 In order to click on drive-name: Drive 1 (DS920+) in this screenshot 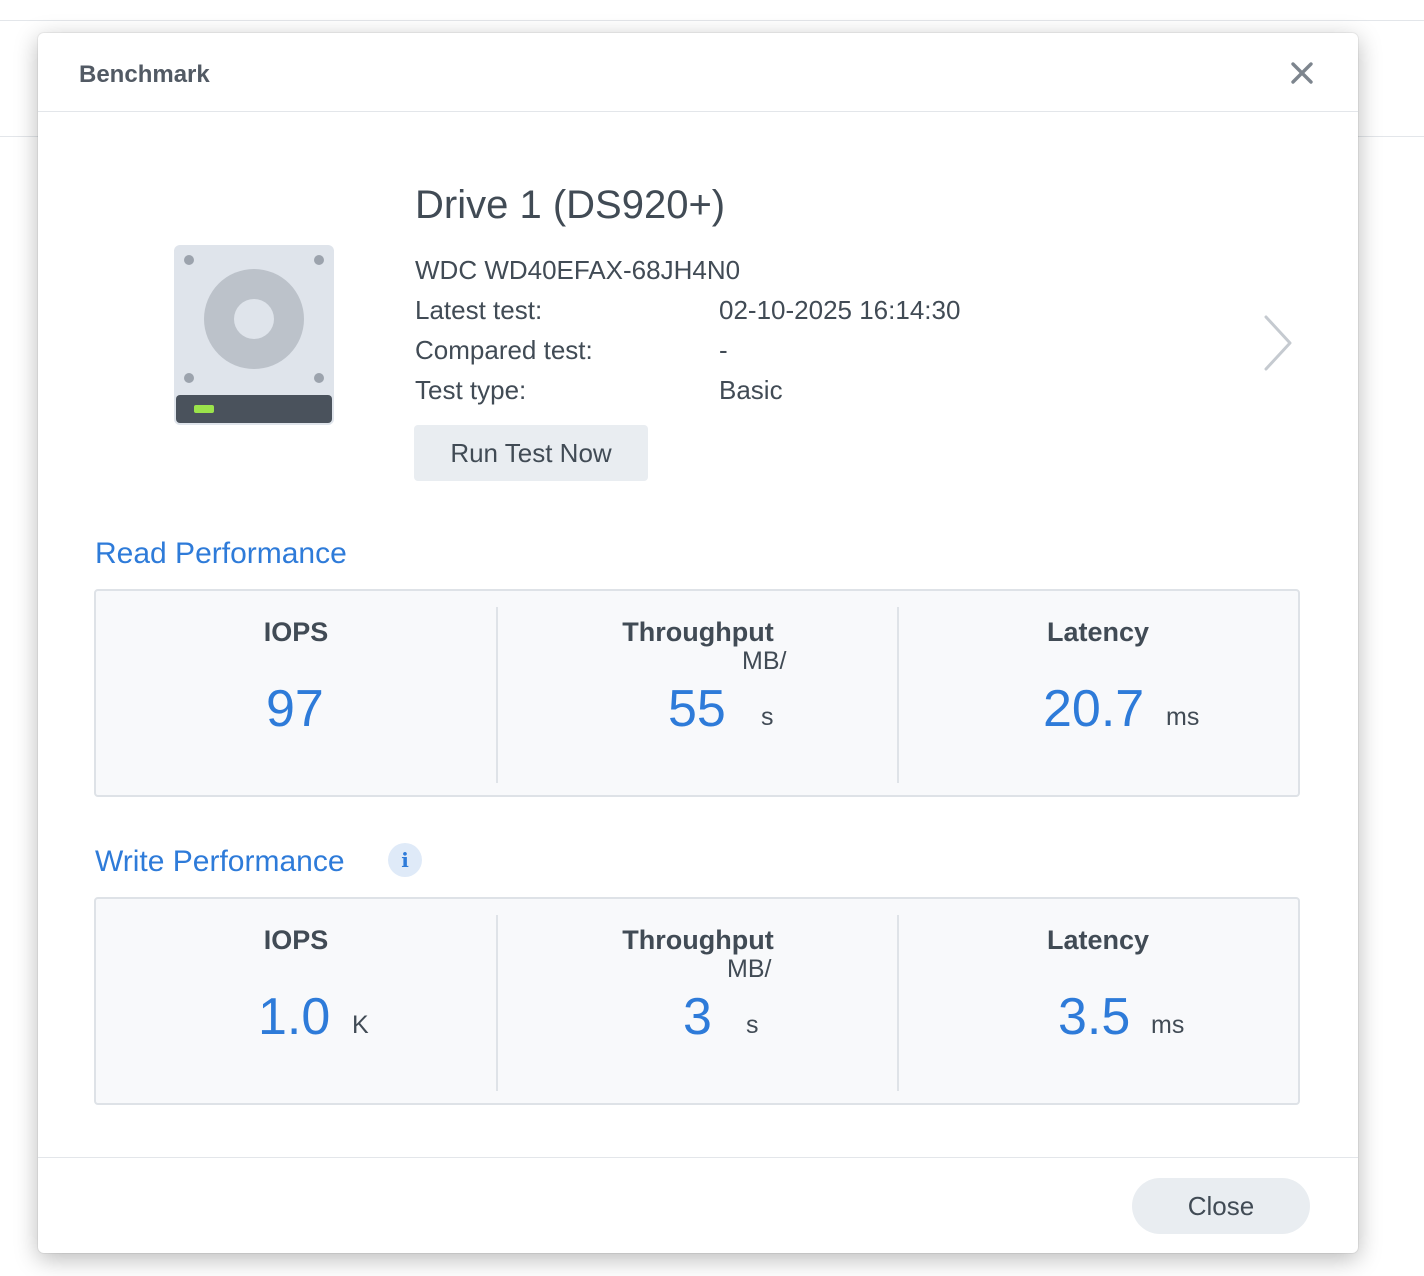, I will do `click(570, 205)`.